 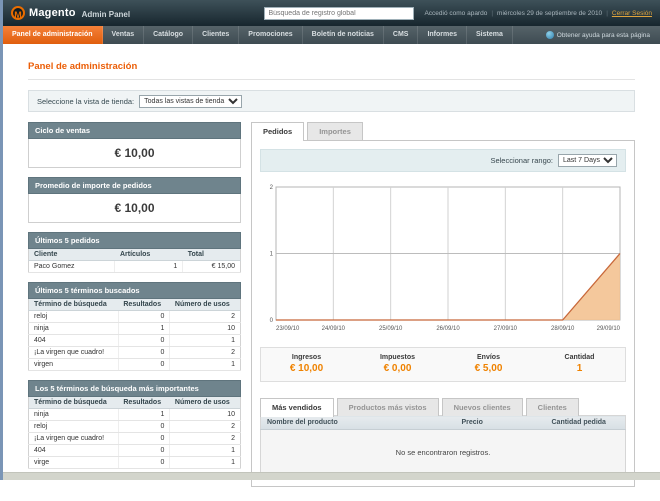 What do you see at coordinates (211, 266) in the screenshot?
I see `cell-total: € 15,00` at bounding box center [211, 266].